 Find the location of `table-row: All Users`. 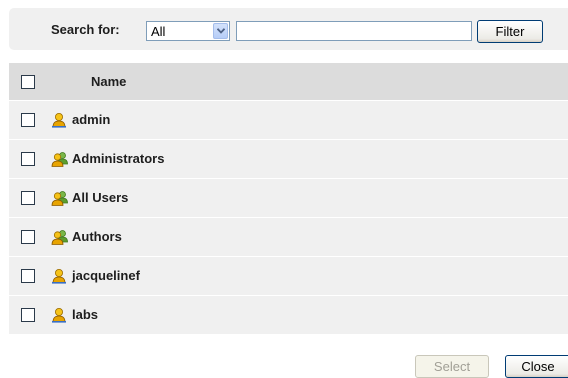

table-row: All Users is located at coordinates (288, 198).